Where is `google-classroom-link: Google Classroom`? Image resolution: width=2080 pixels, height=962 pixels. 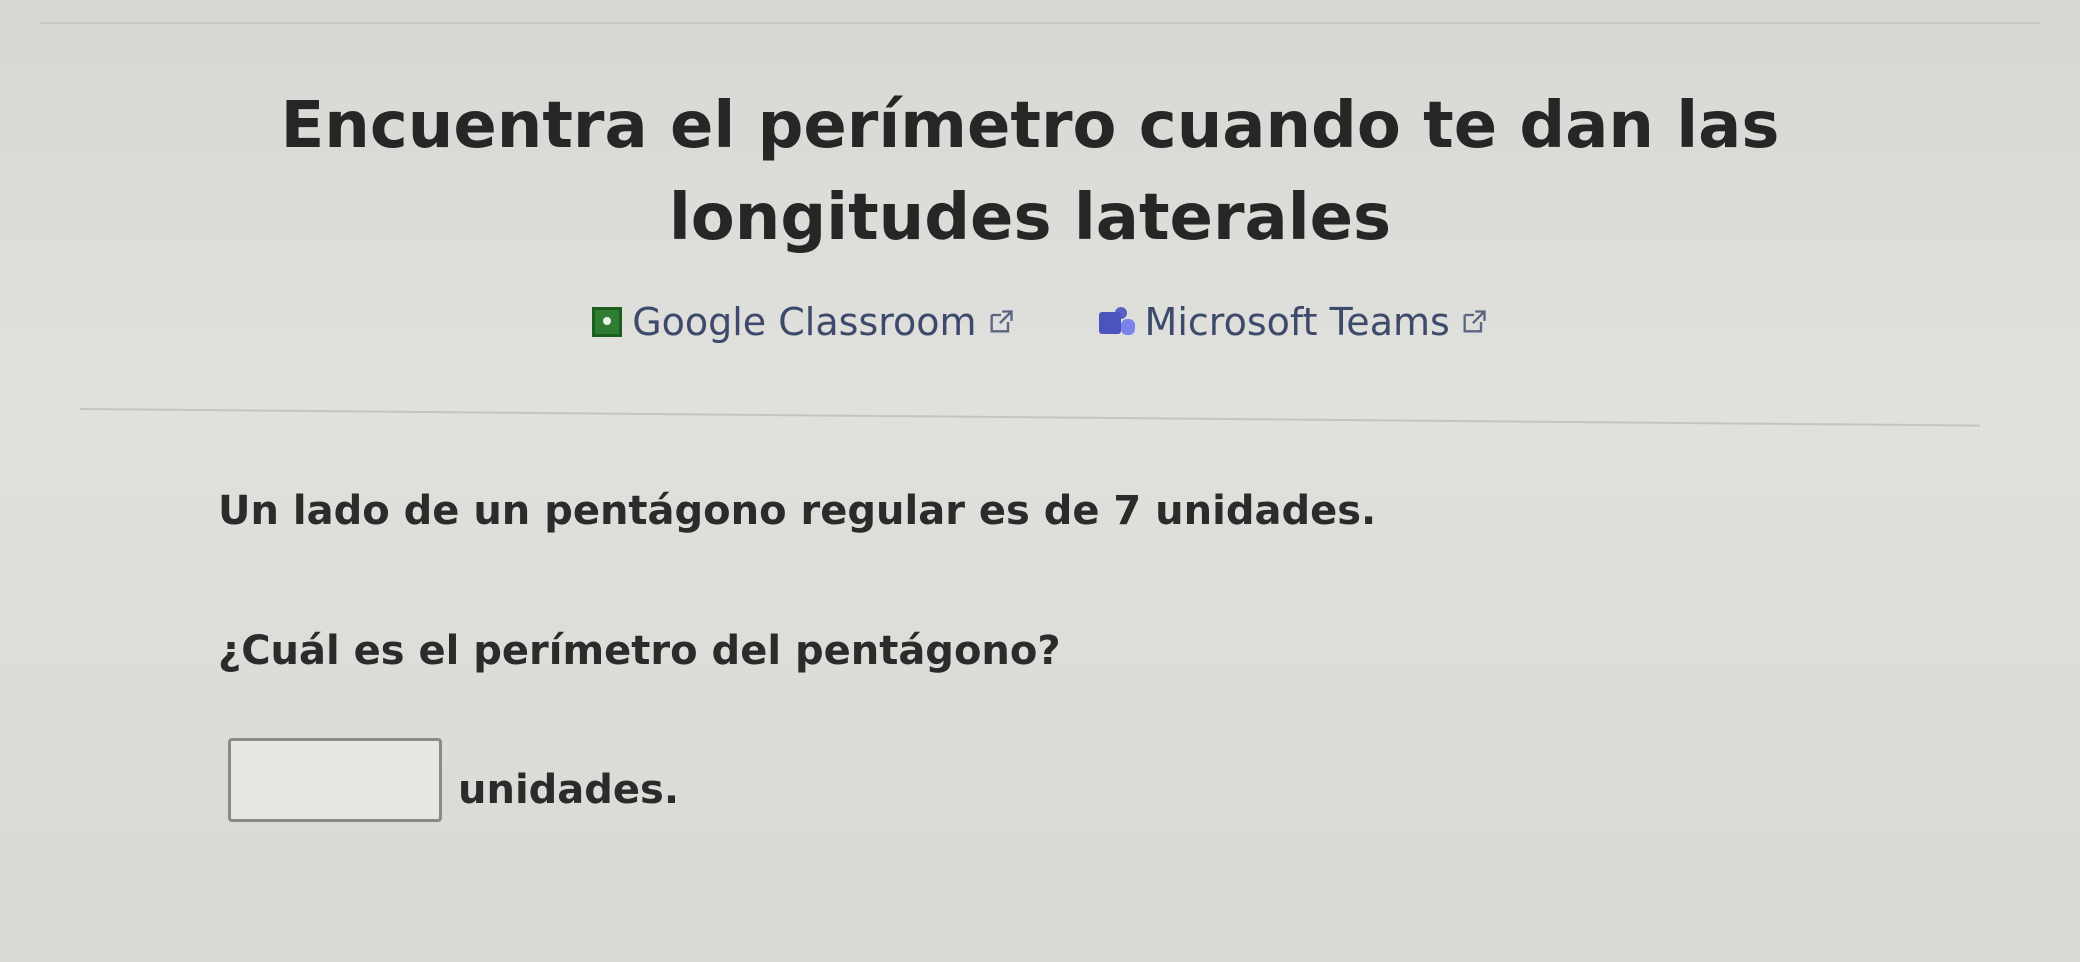
google-classroom-link: Google Classroom is located at coordinates (803, 322).